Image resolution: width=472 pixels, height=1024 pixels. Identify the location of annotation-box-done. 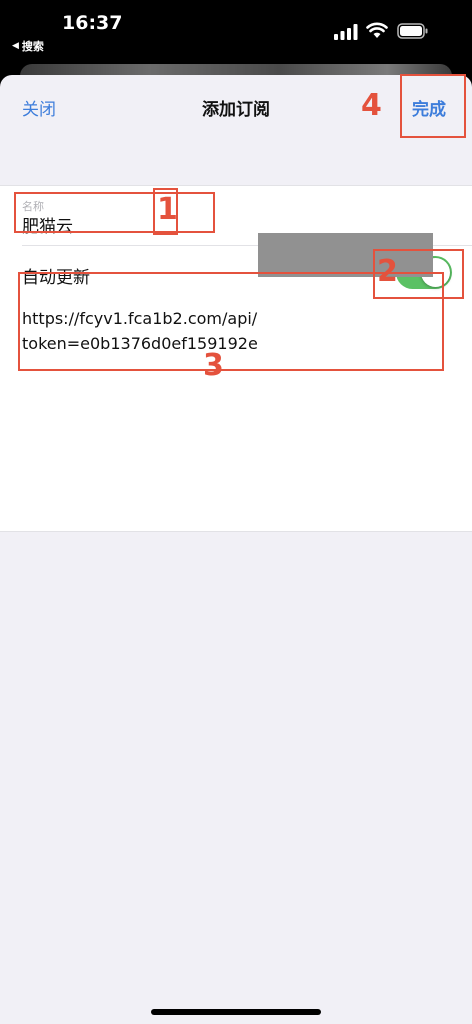
(433, 106).